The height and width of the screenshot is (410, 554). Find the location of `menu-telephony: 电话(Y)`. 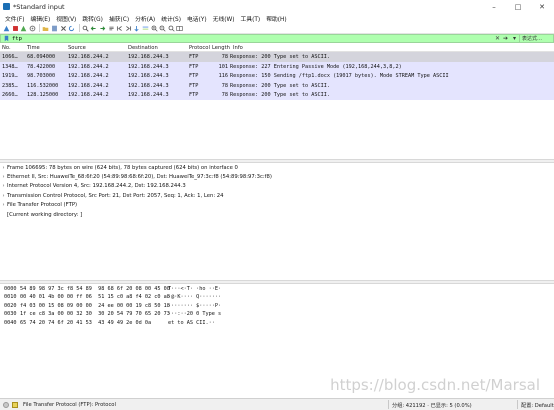

menu-telephony: 电话(Y) is located at coordinates (197, 18).